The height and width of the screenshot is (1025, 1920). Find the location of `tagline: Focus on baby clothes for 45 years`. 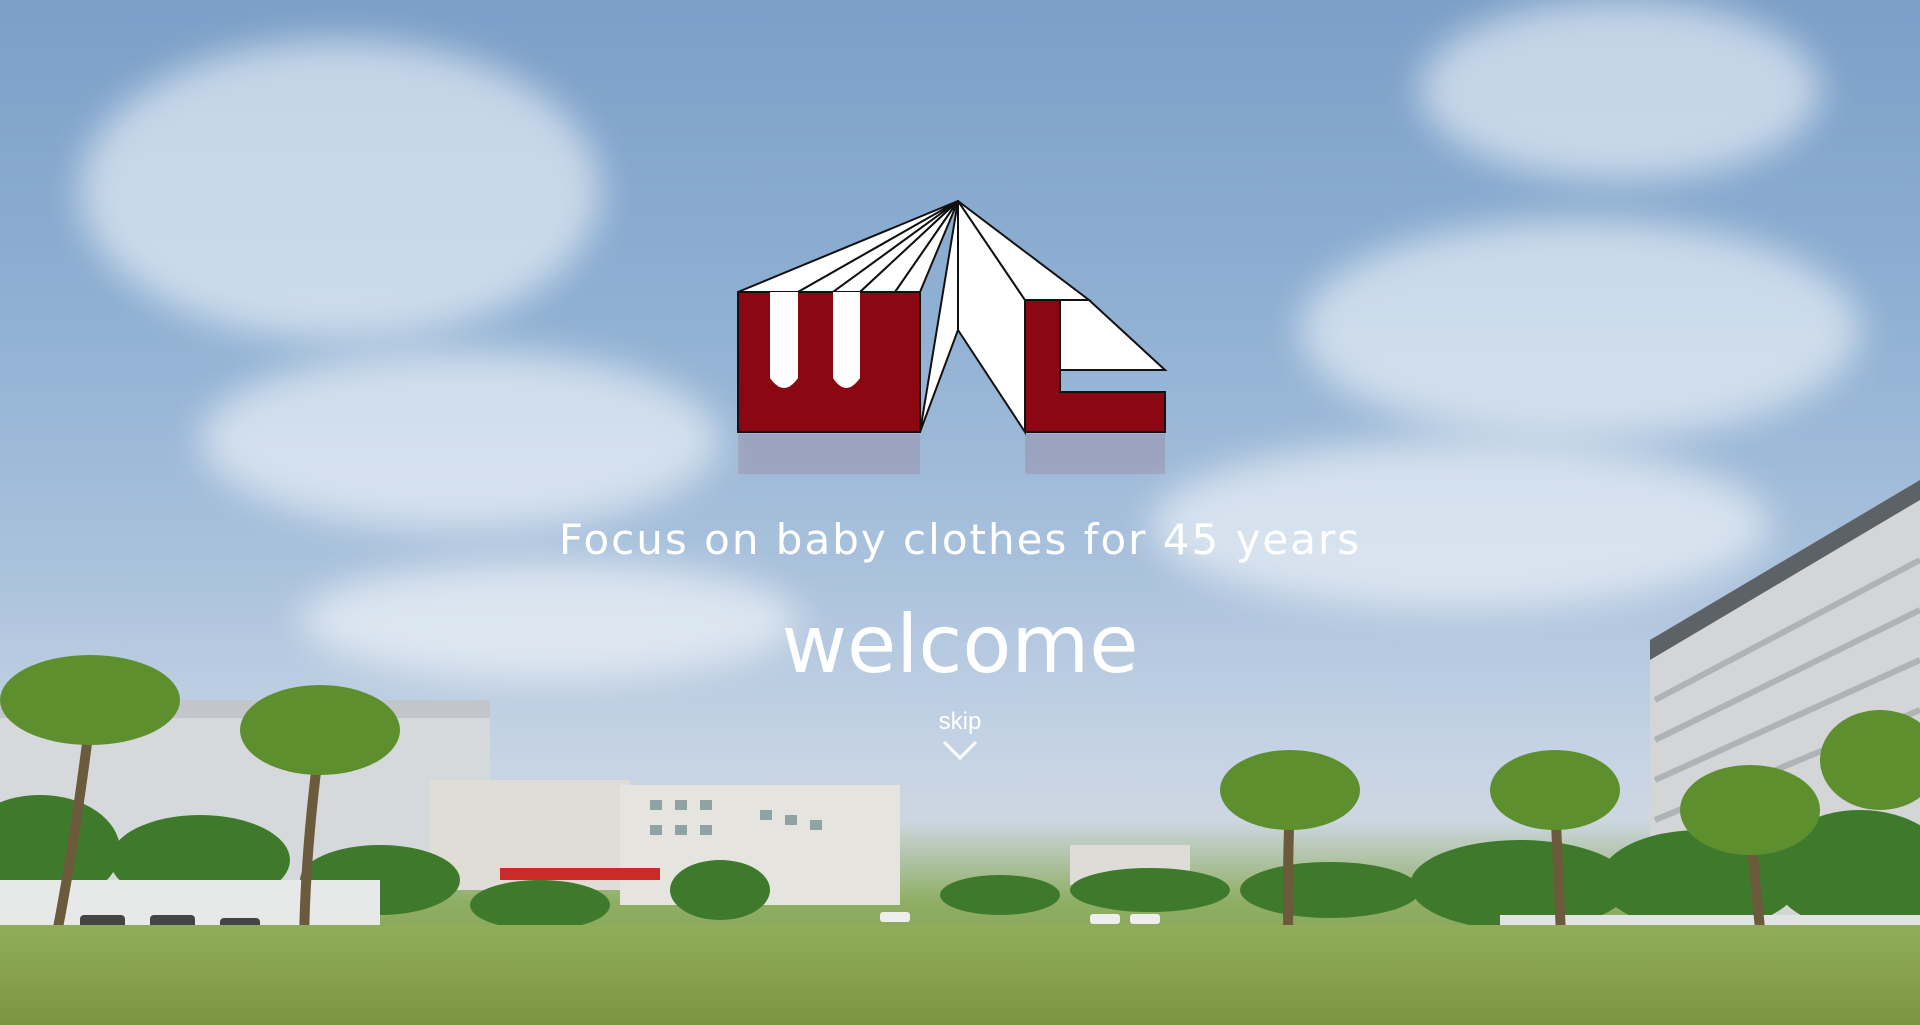

tagline: Focus on baby clothes for 45 years is located at coordinates (960, 539).